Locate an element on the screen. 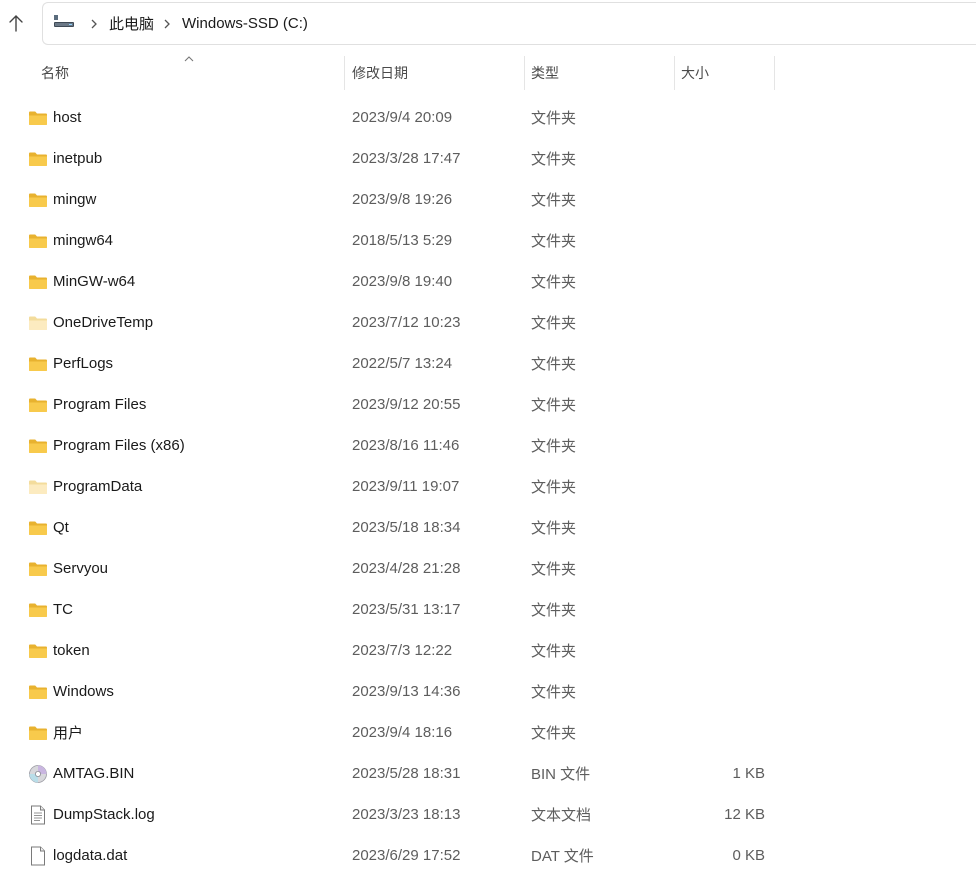  breadcrumb-drive-c: Windows-SSD (C:) is located at coordinates (245, 23).